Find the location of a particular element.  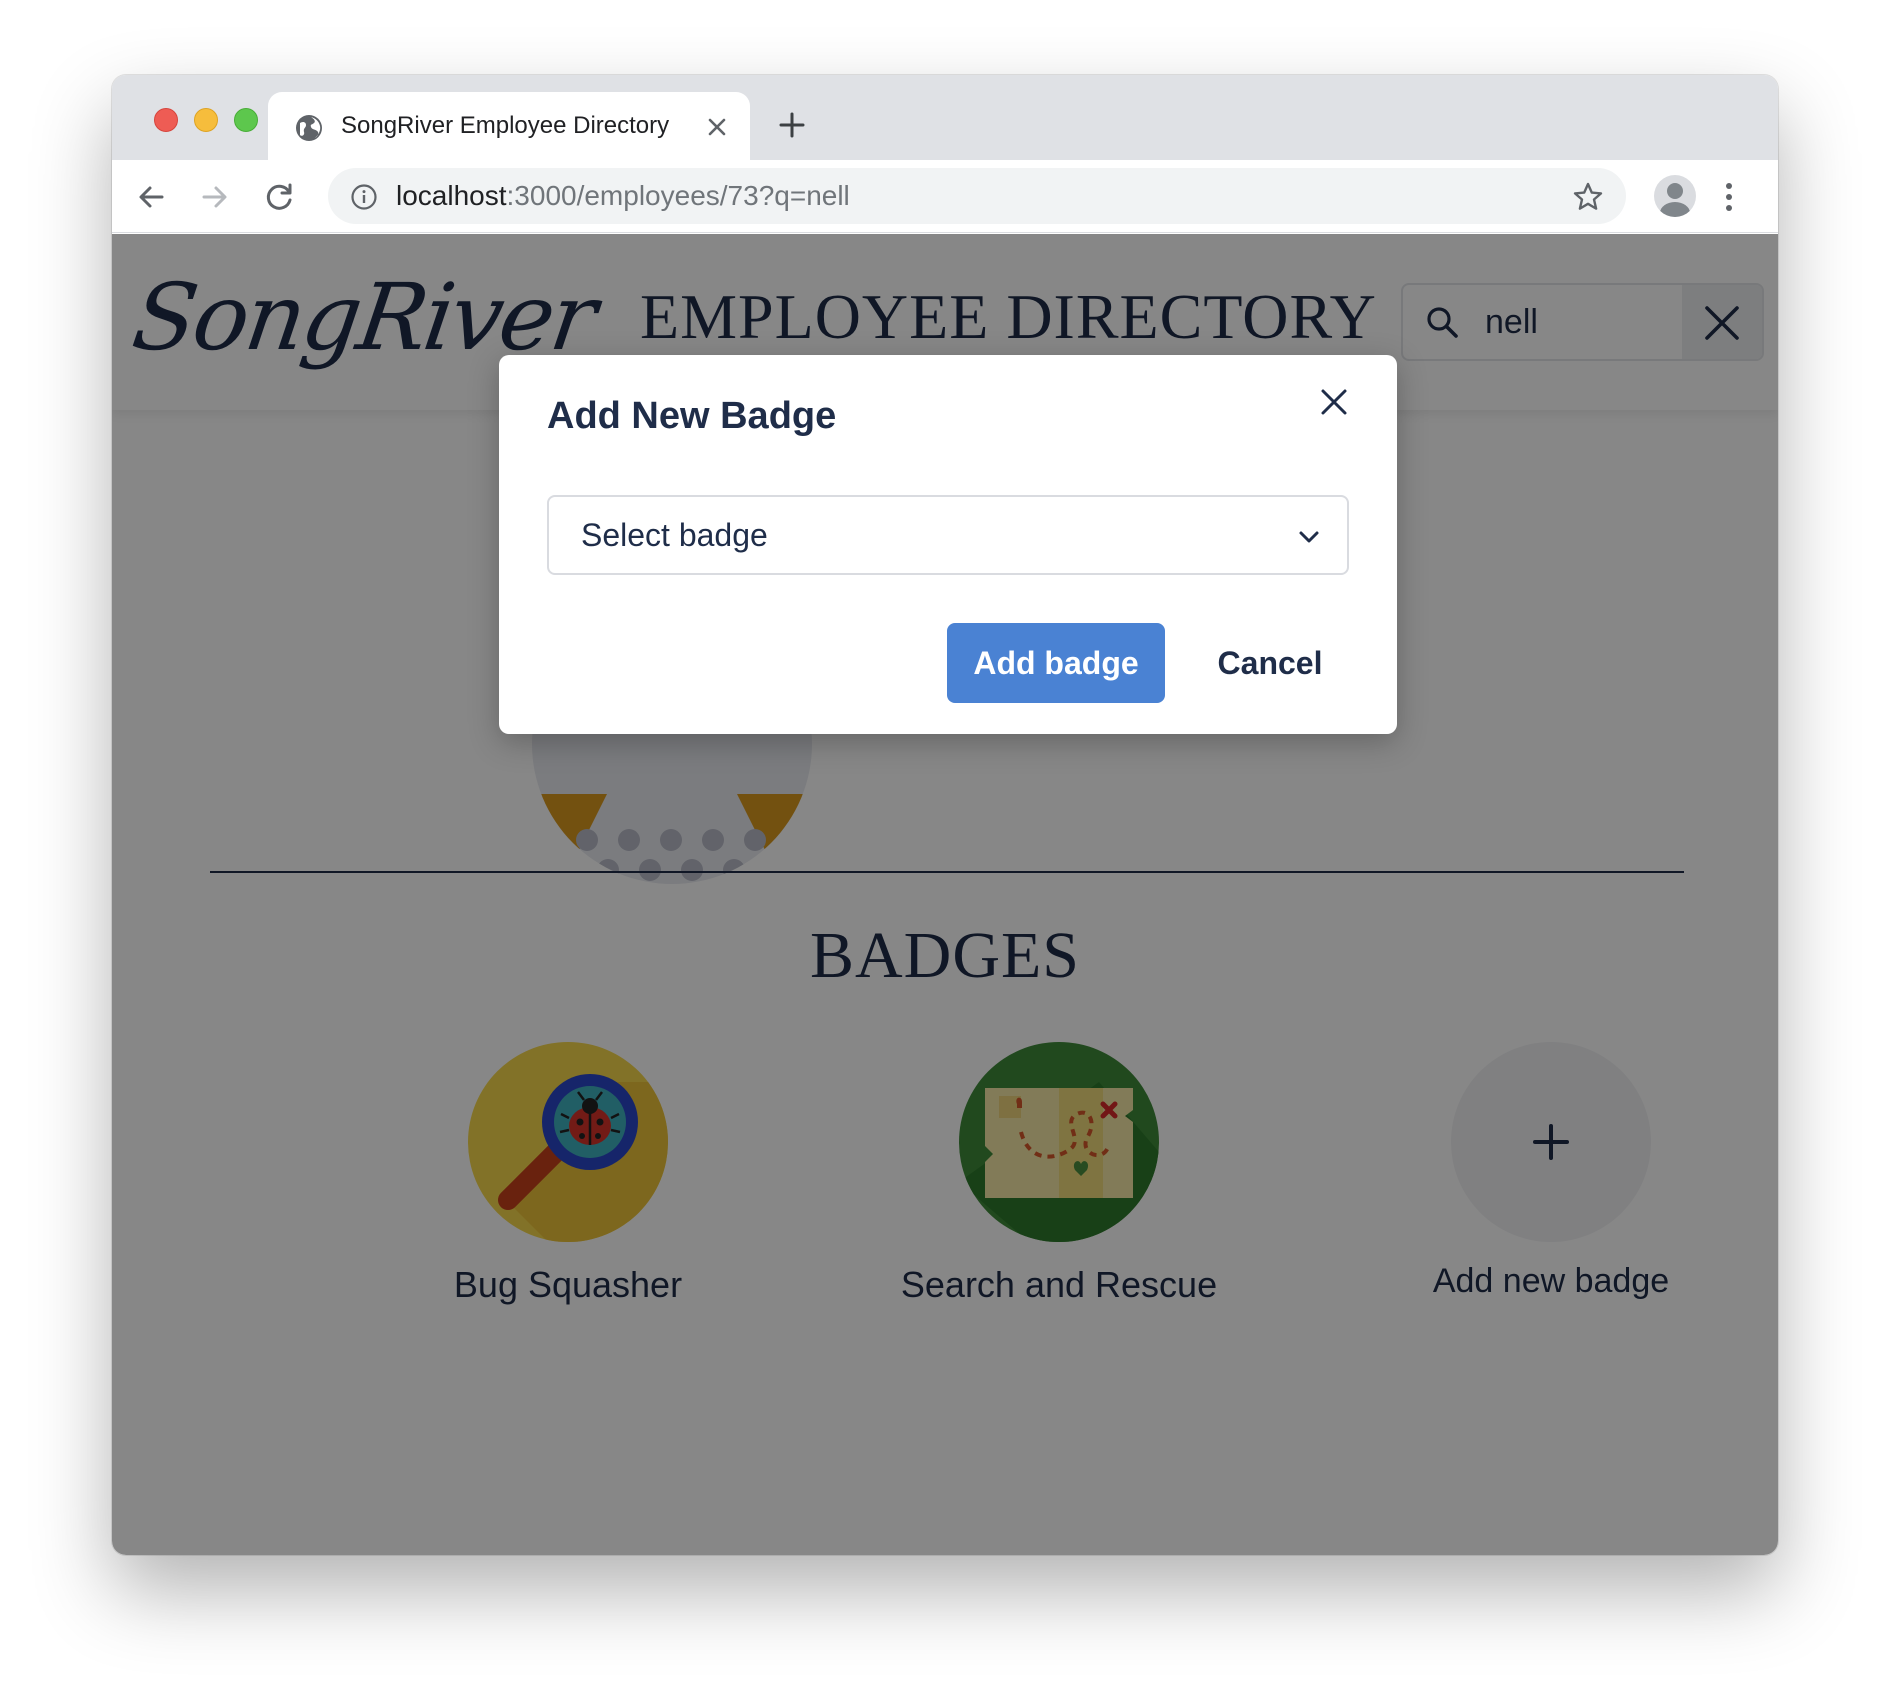

back-arrow-icon is located at coordinates (151, 197).